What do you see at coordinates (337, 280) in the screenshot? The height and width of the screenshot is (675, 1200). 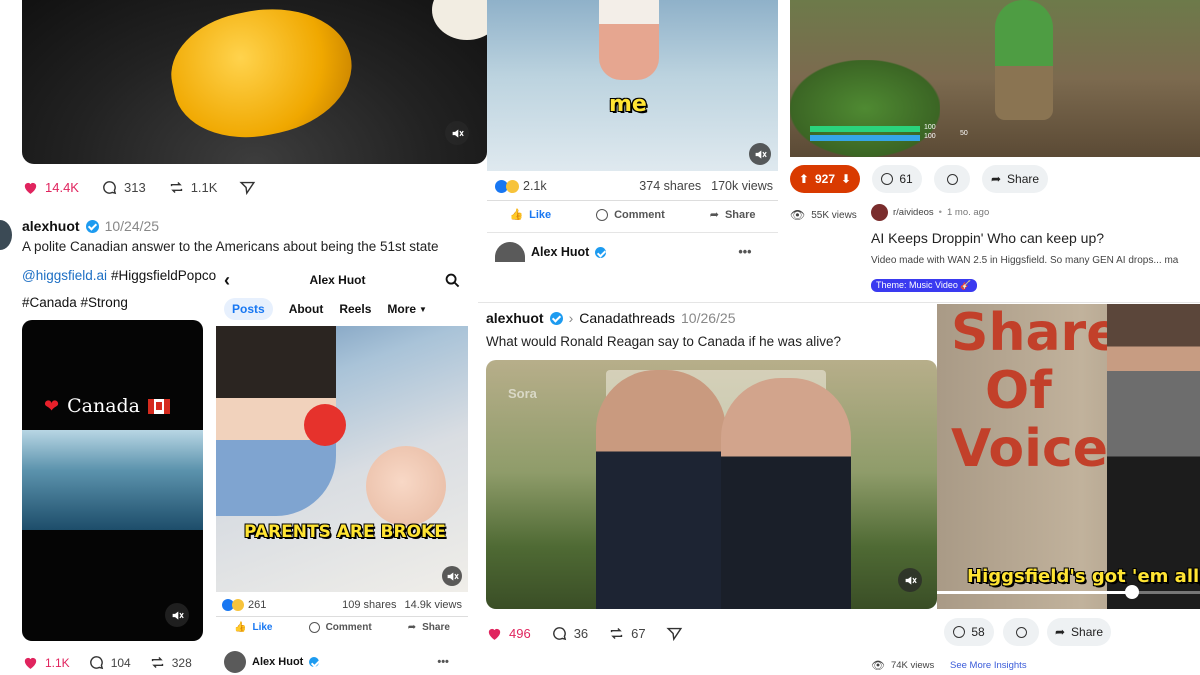 I see `page-name: Alex Huot` at bounding box center [337, 280].